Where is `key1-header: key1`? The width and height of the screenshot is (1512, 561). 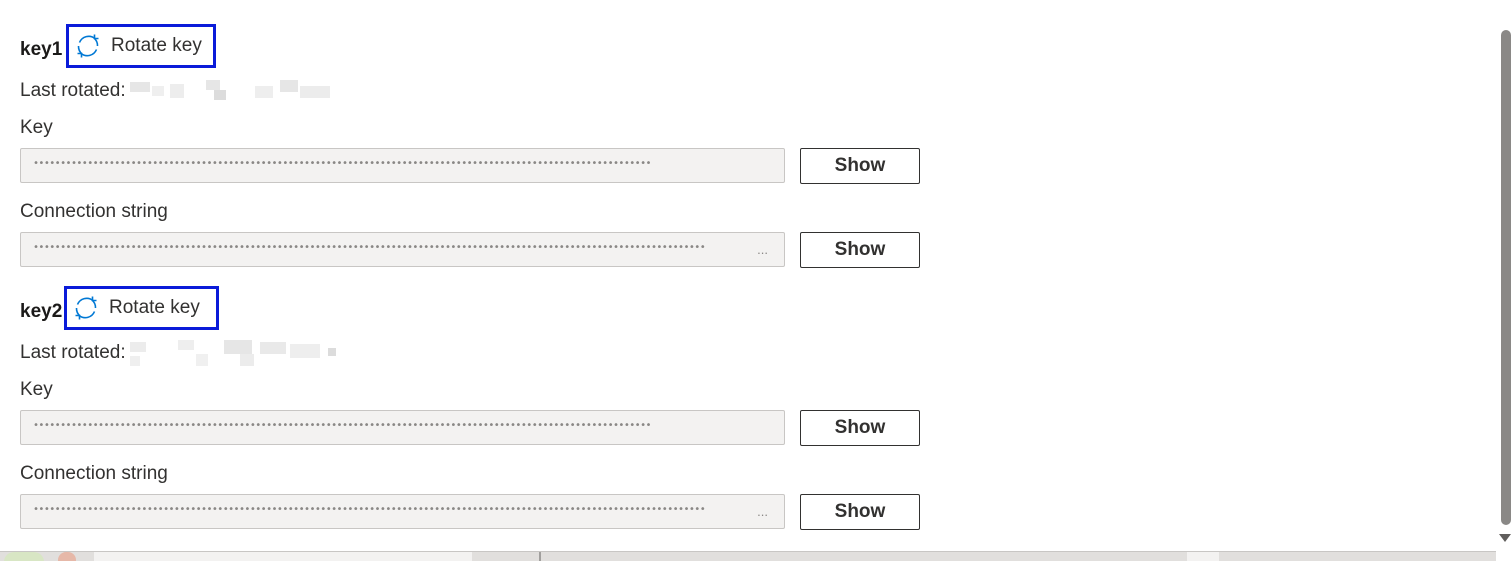
key1-header: key1 is located at coordinates (41, 50).